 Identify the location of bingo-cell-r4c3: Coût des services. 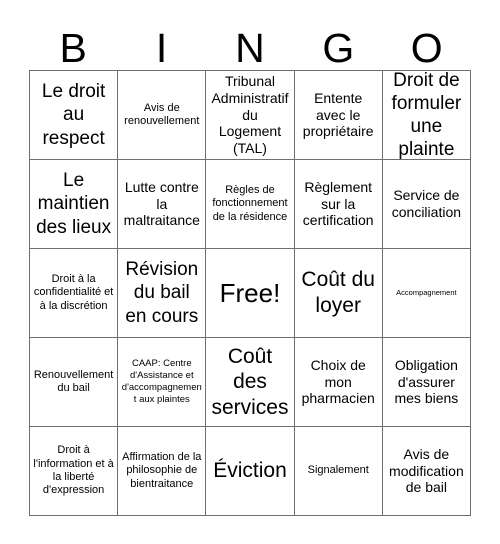
(250, 382).